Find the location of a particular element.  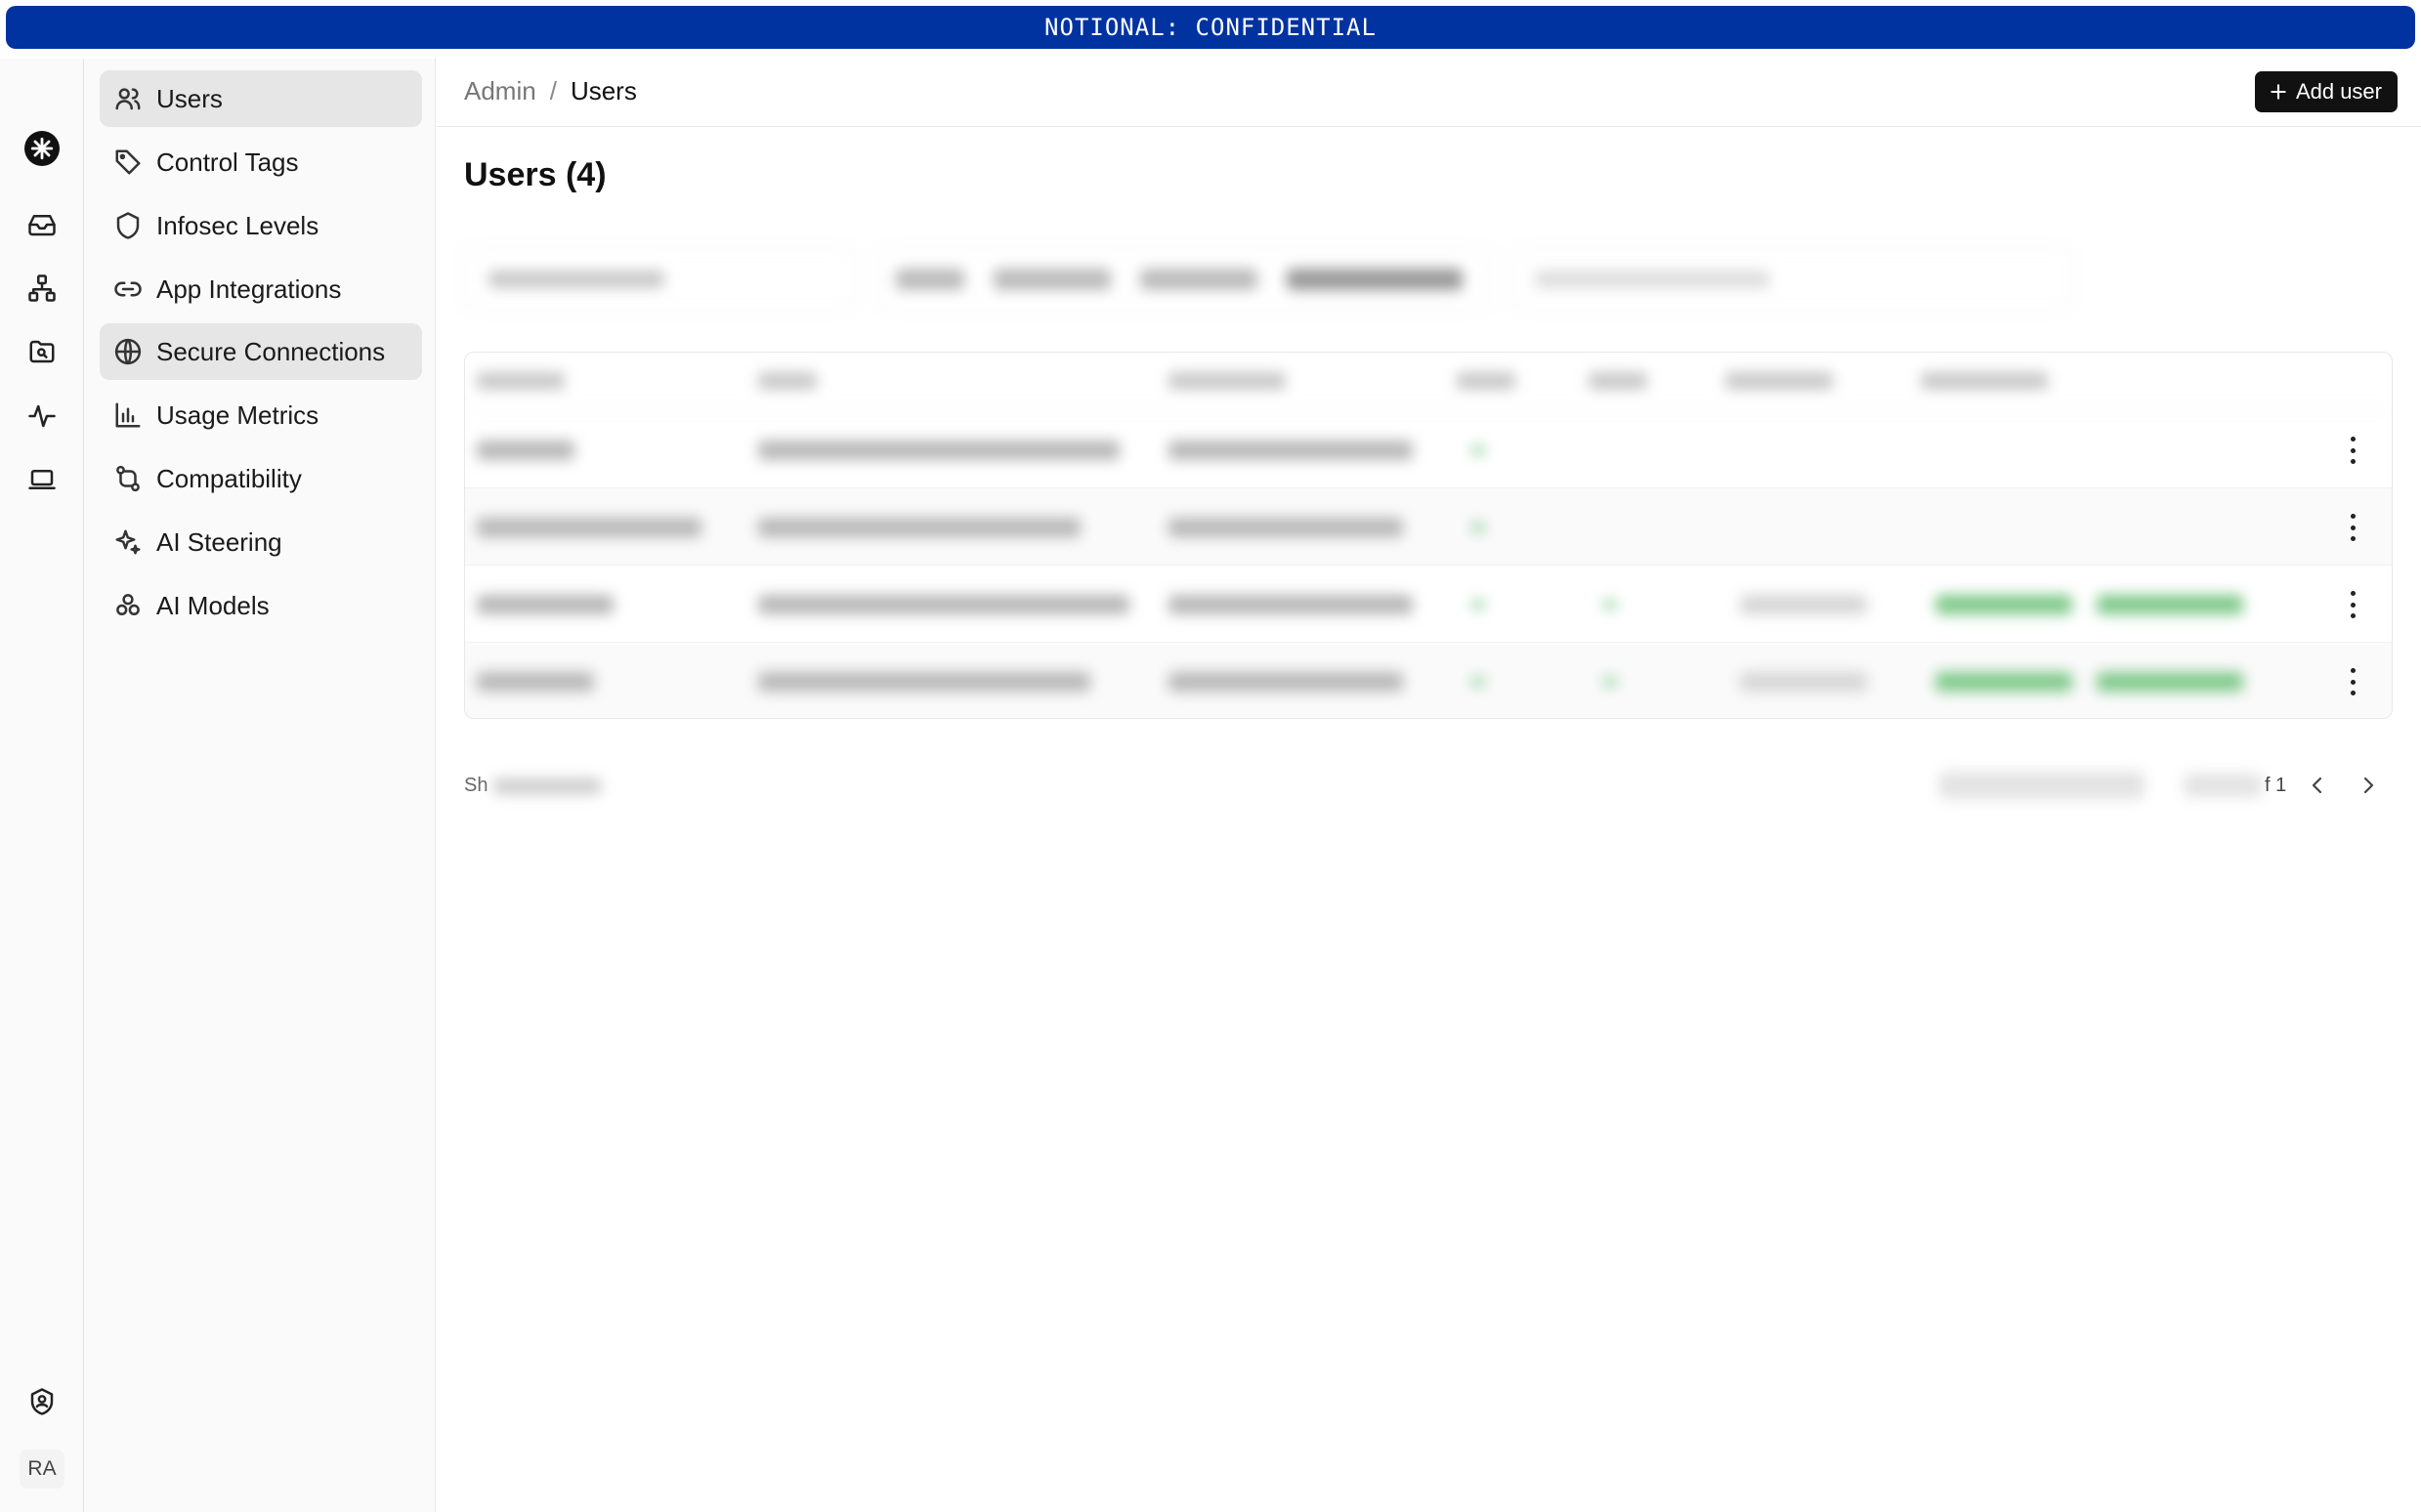

filter-dropdown is located at coordinates (659, 278).